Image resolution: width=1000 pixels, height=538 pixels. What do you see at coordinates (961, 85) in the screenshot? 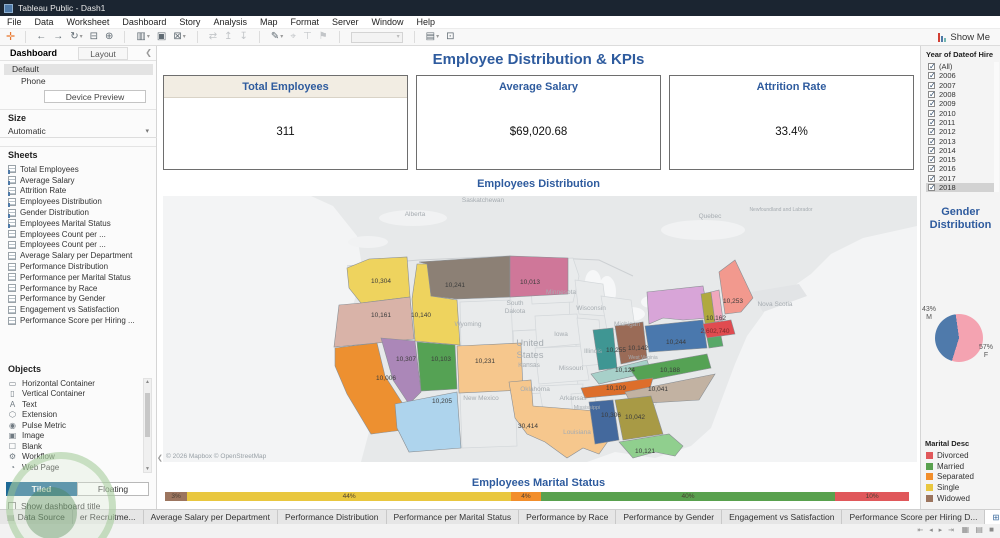
I see `year-filter-row: 2007` at bounding box center [961, 85].